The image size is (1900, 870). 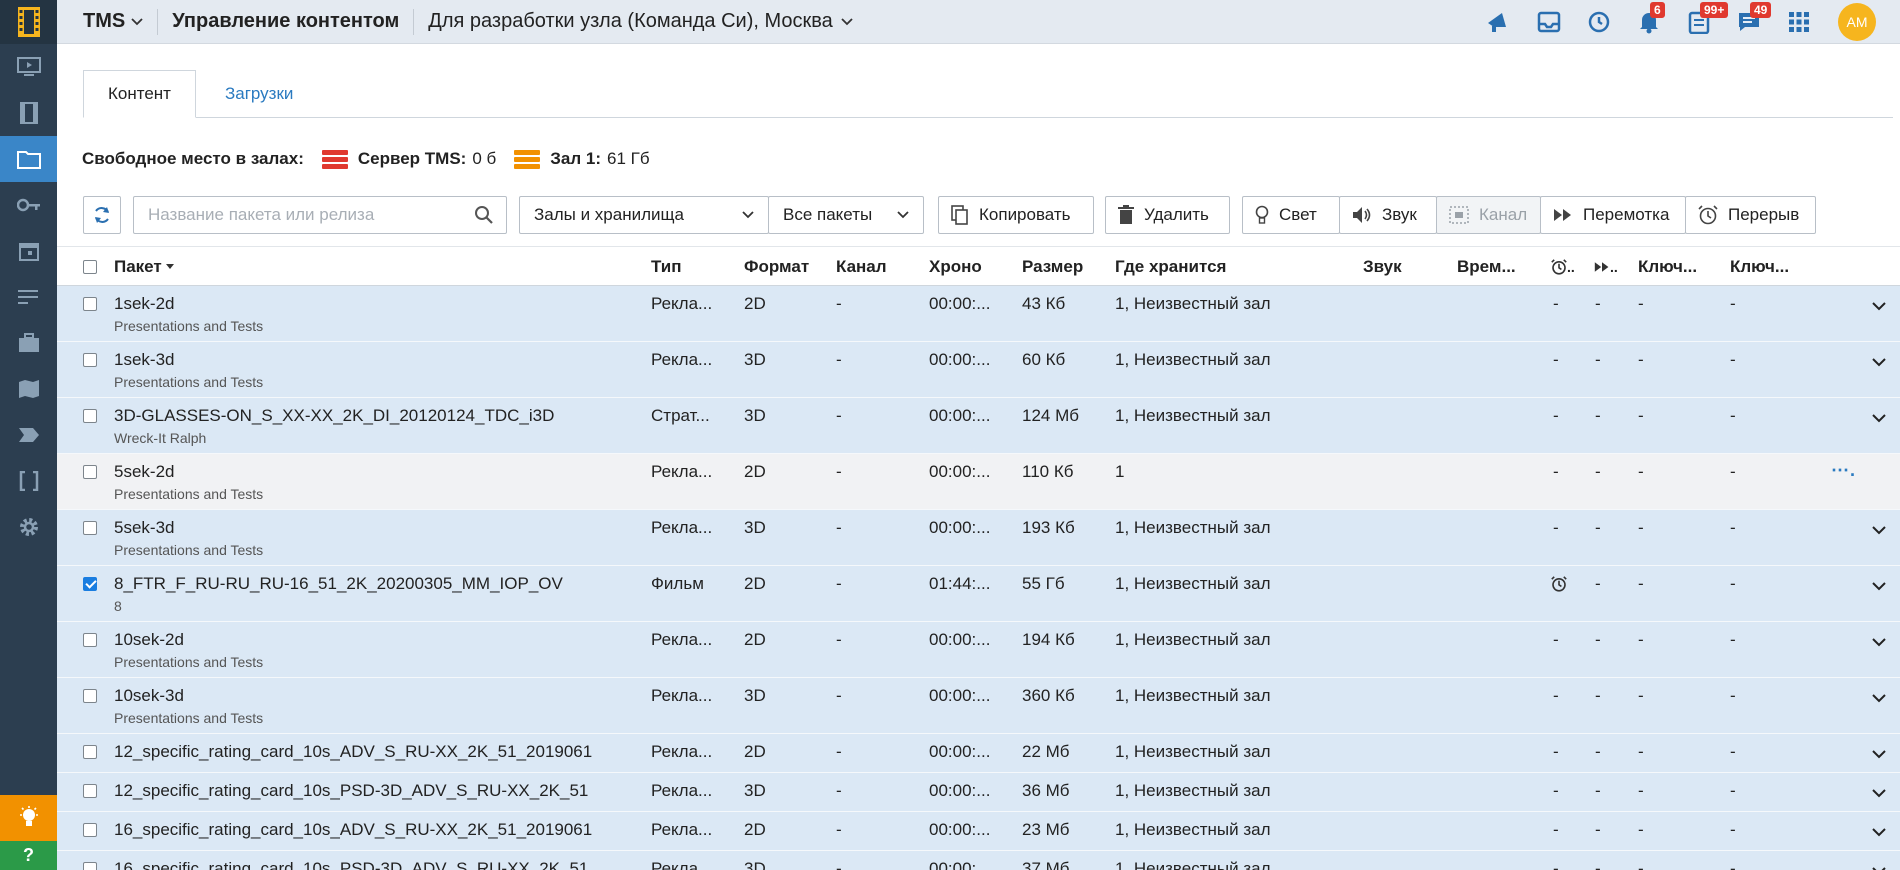 What do you see at coordinates (144, 267) in the screenshot?
I see `column-package: Пакет` at bounding box center [144, 267].